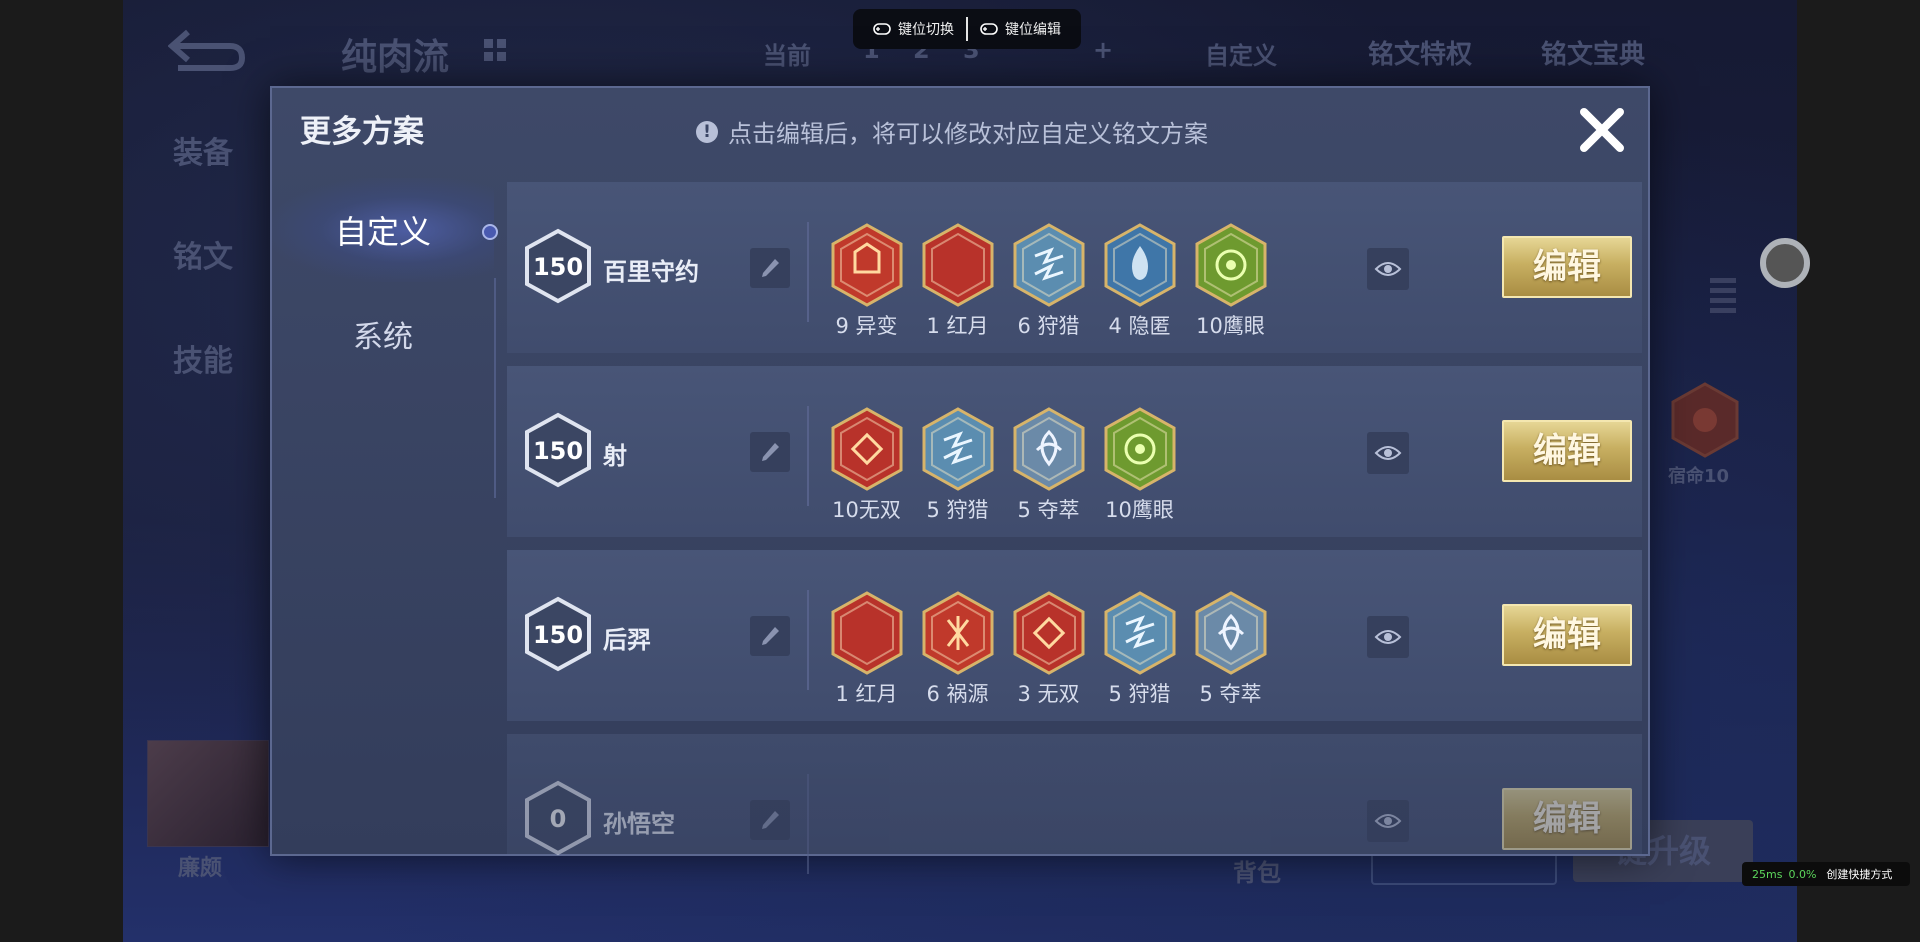  I want to click on fate-rune-label: 宿命10, so click(1699, 476).